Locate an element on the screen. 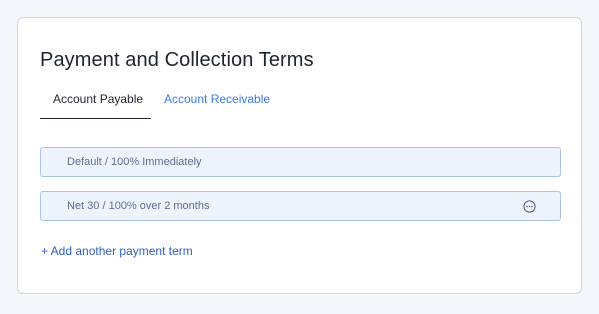  add-payment-term-link: + Add another payment term is located at coordinates (117, 251).